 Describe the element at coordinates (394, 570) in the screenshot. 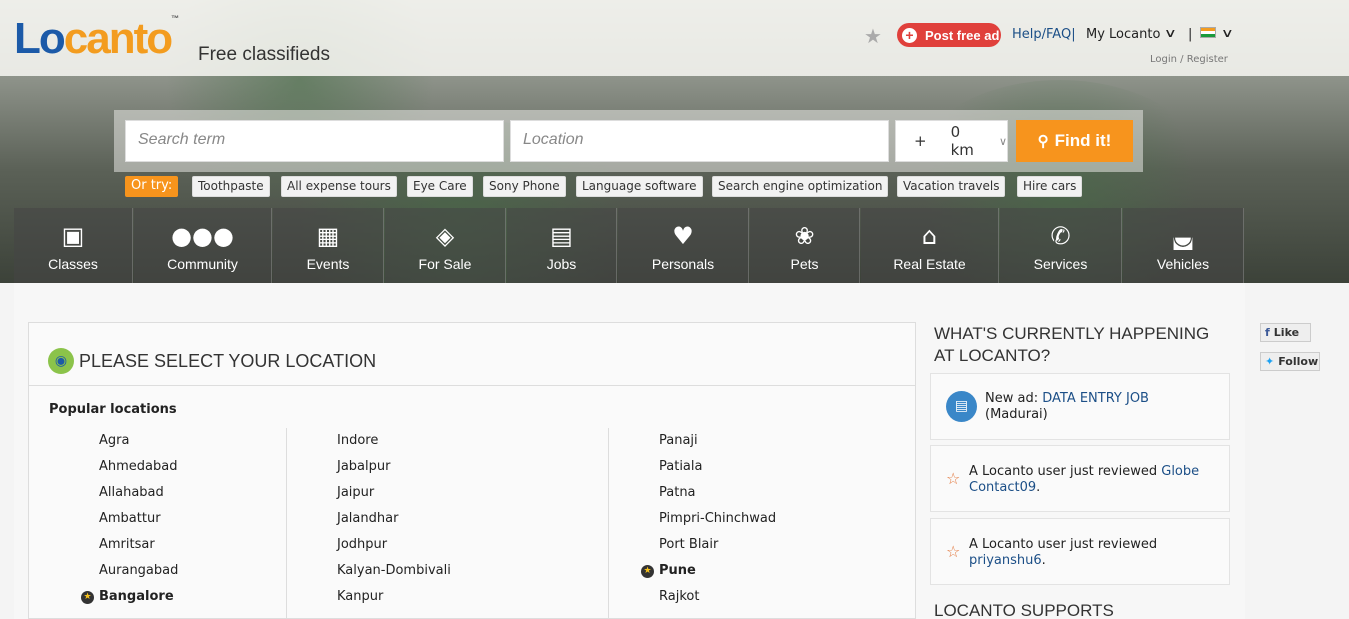

I see `city-link: Kalyan-Dombivali` at that location.